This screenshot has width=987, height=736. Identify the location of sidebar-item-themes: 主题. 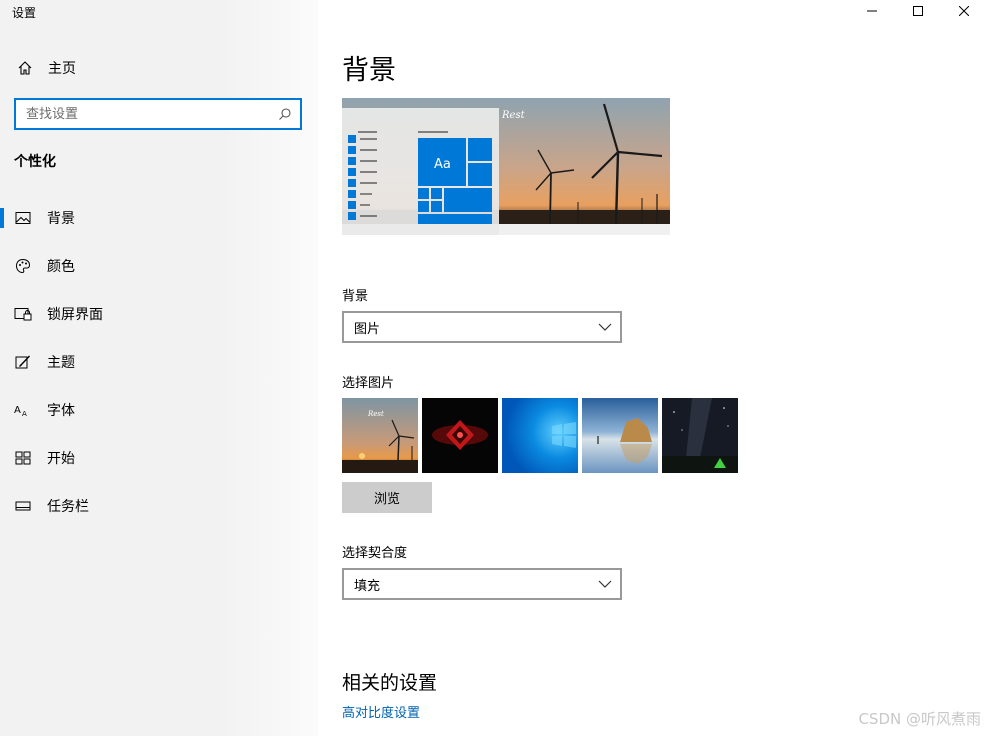
(159, 362).